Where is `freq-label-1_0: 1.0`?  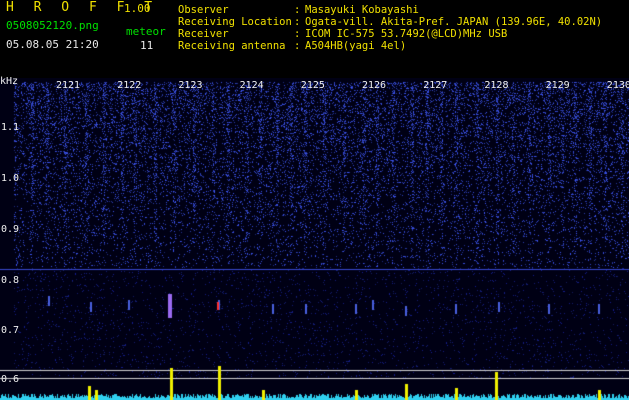 freq-label-1_0: 1.0 is located at coordinates (10, 178).